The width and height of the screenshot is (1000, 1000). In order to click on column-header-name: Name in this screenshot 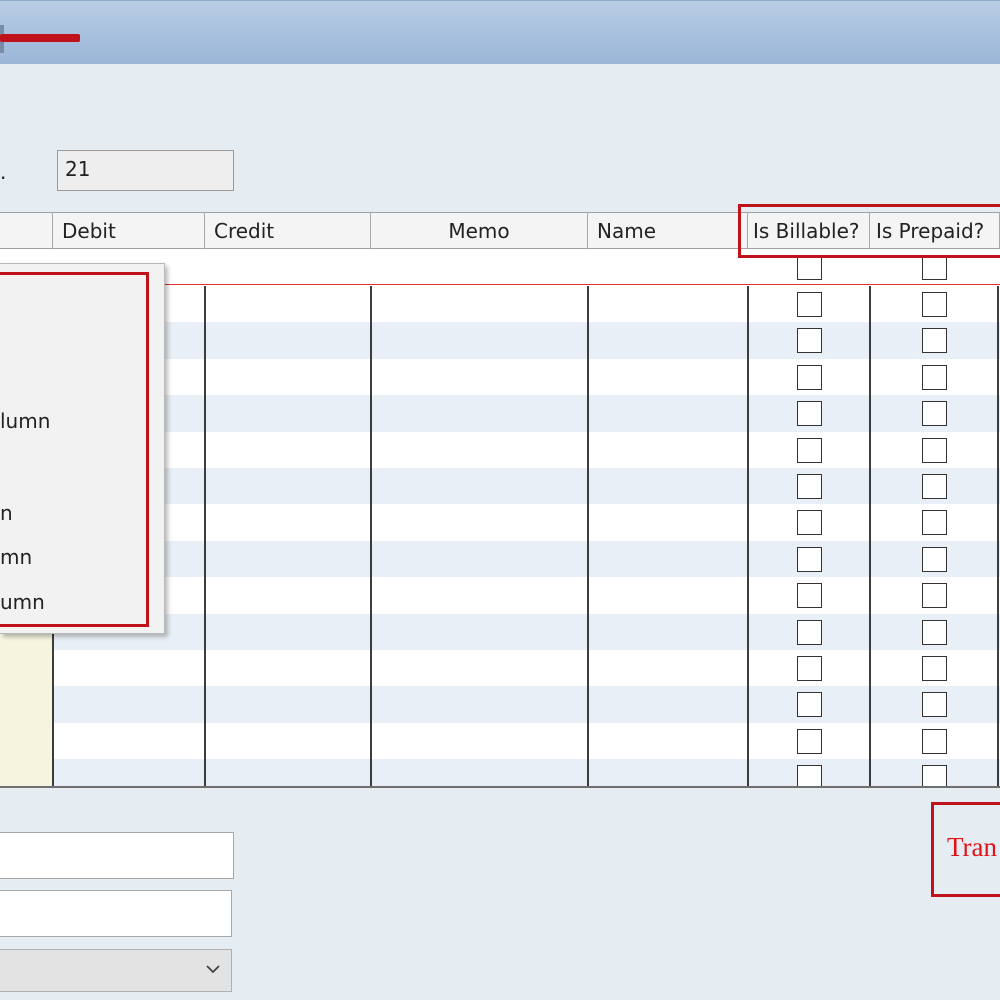, I will do `click(668, 231)`.